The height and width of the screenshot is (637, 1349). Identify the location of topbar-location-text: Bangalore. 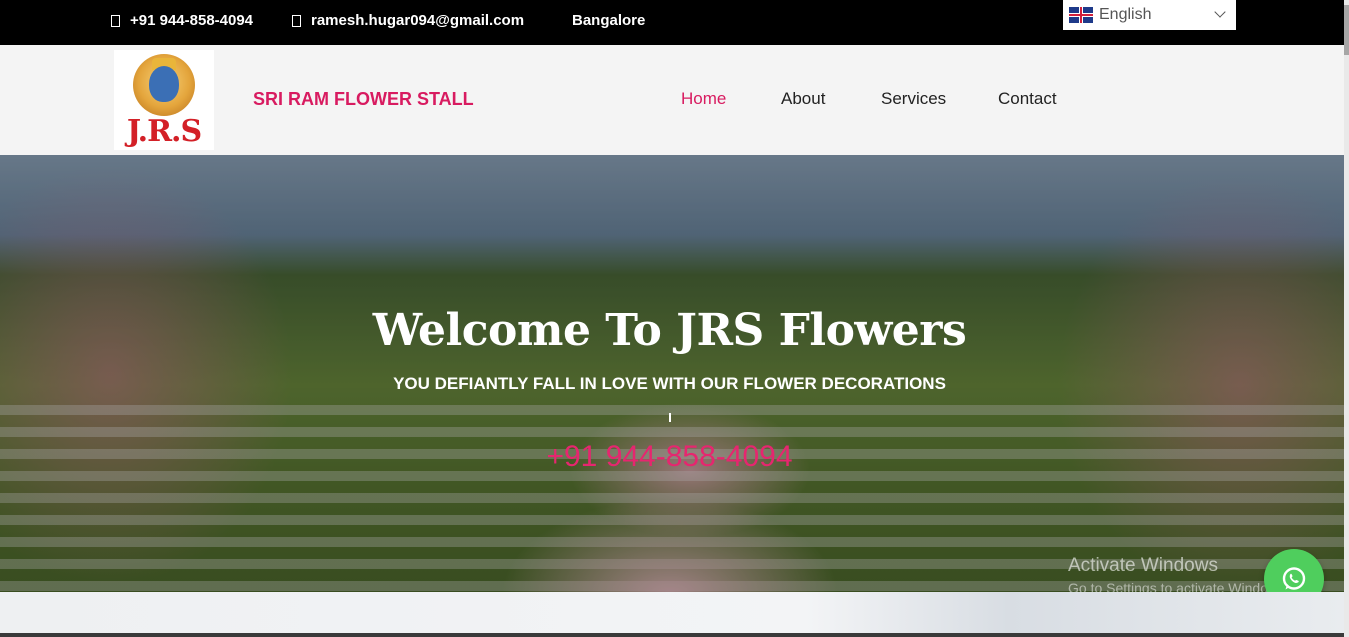
(609, 20).